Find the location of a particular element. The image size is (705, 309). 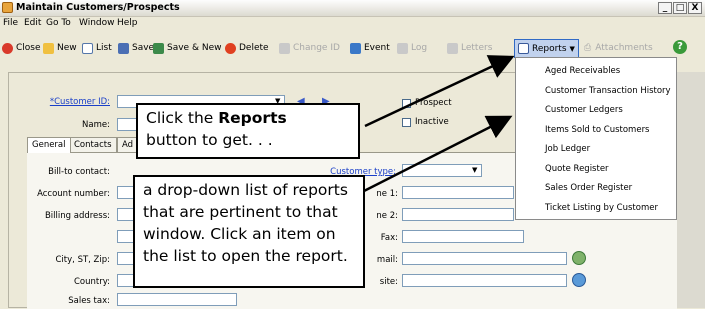

callout1-bold: Reports is located at coordinates (252, 118).